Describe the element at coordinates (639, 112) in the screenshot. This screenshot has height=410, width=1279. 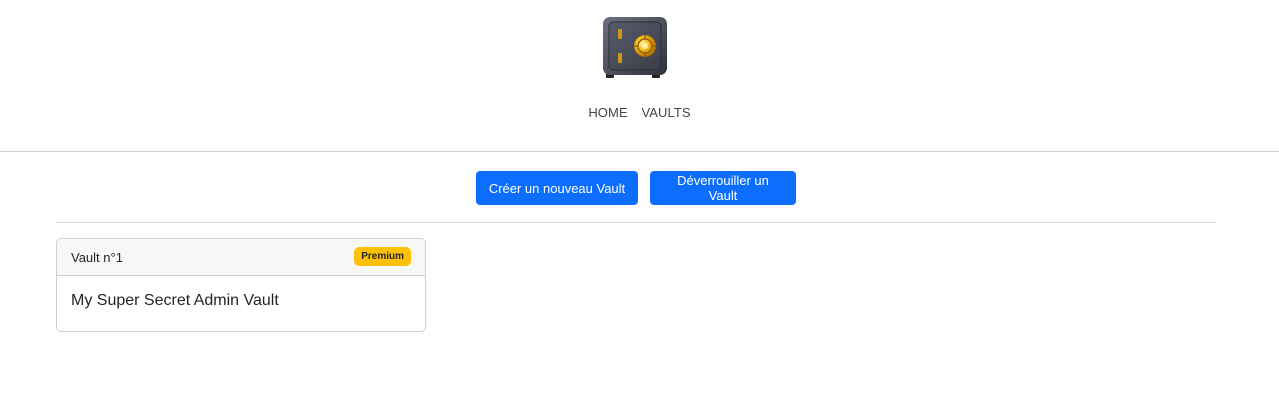
I see `main-nav: HOME VAULTS` at that location.